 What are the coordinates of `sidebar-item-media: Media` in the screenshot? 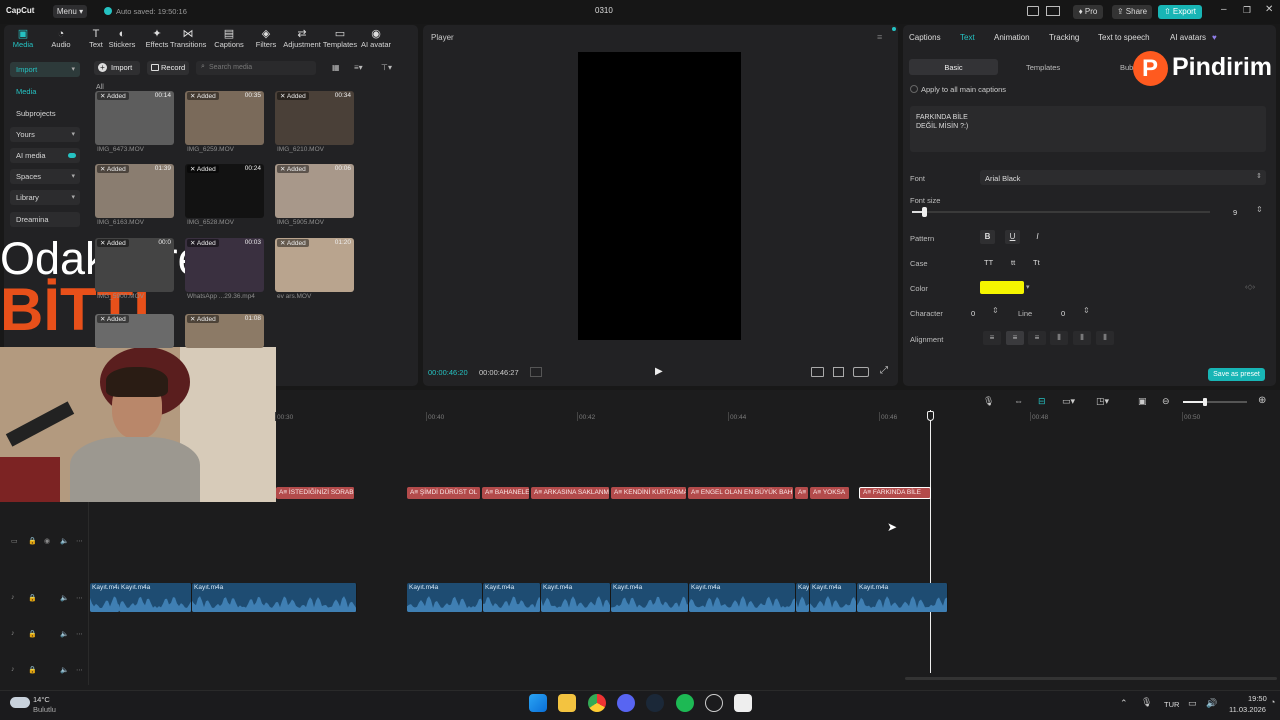 It's located at (45, 91).